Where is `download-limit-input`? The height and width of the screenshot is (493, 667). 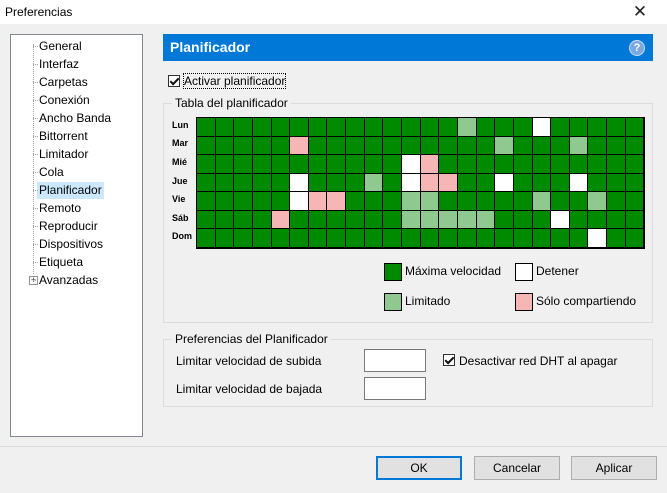 download-limit-input is located at coordinates (395, 388).